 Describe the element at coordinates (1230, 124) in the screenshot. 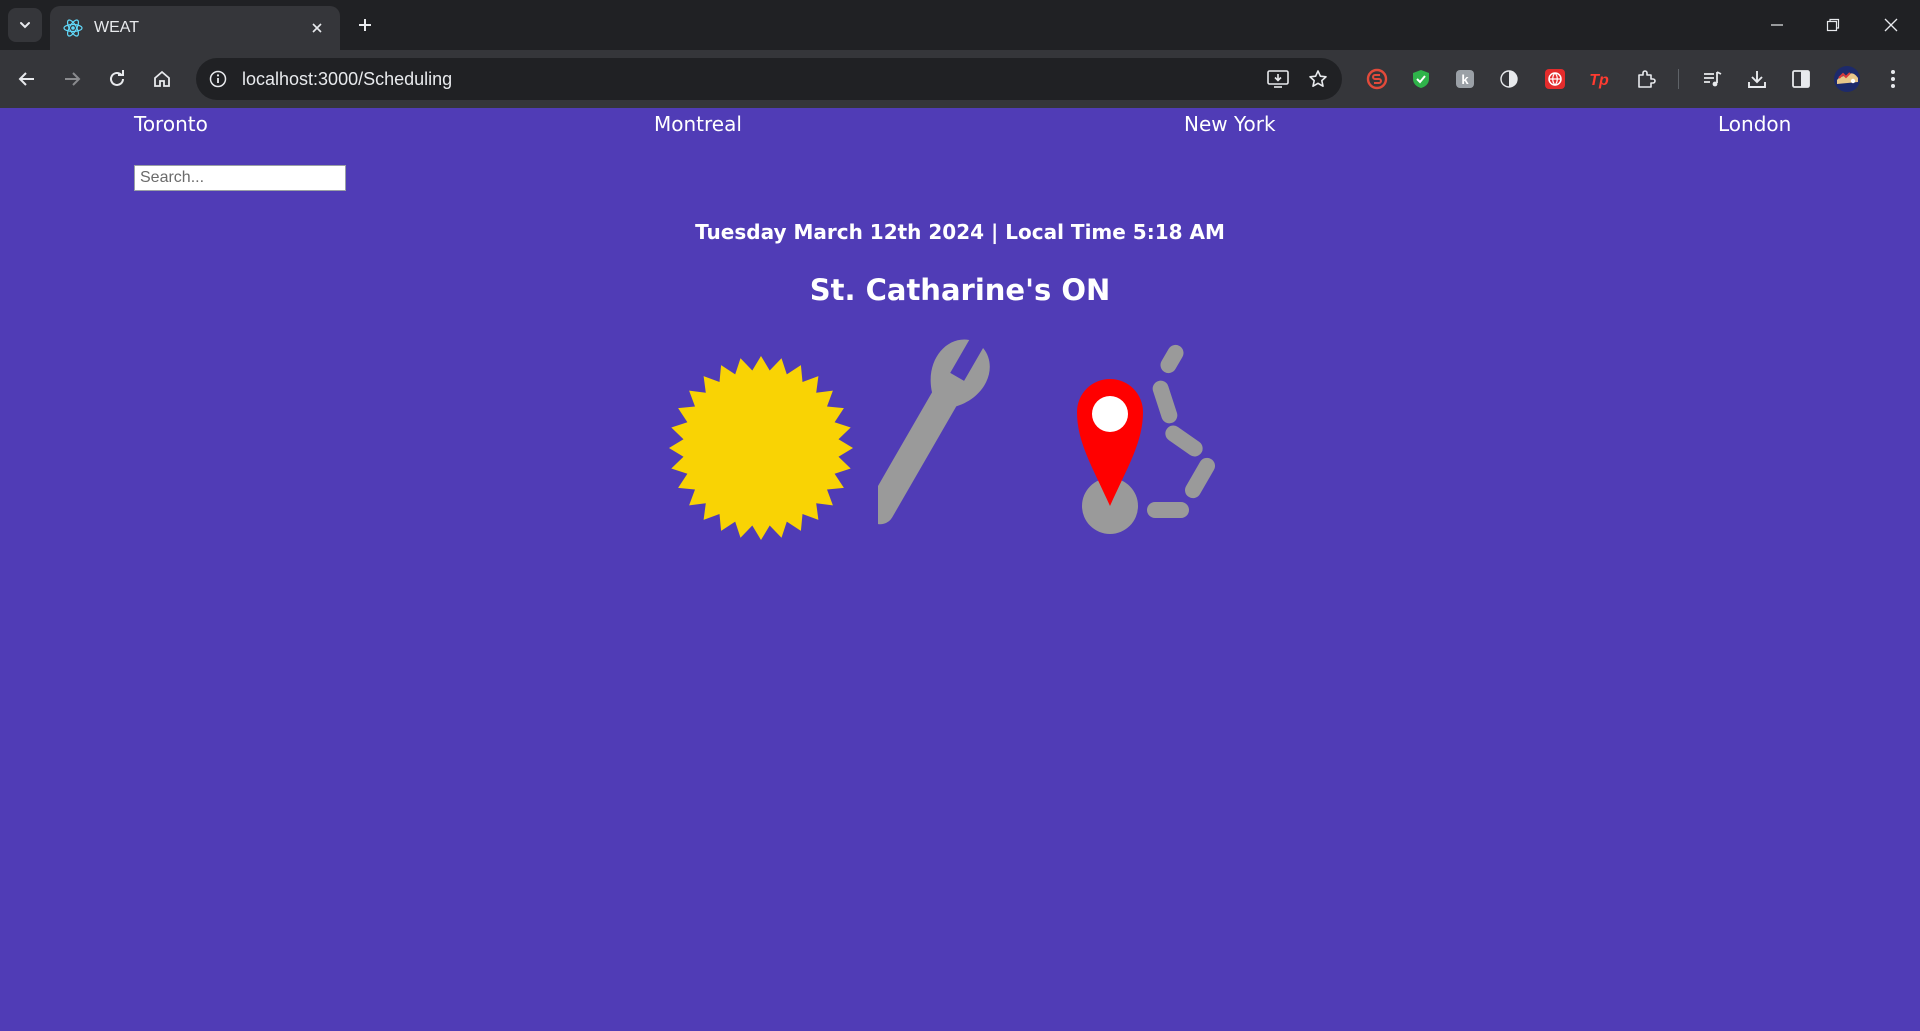

I see `city-link-new-york: New York` at that location.